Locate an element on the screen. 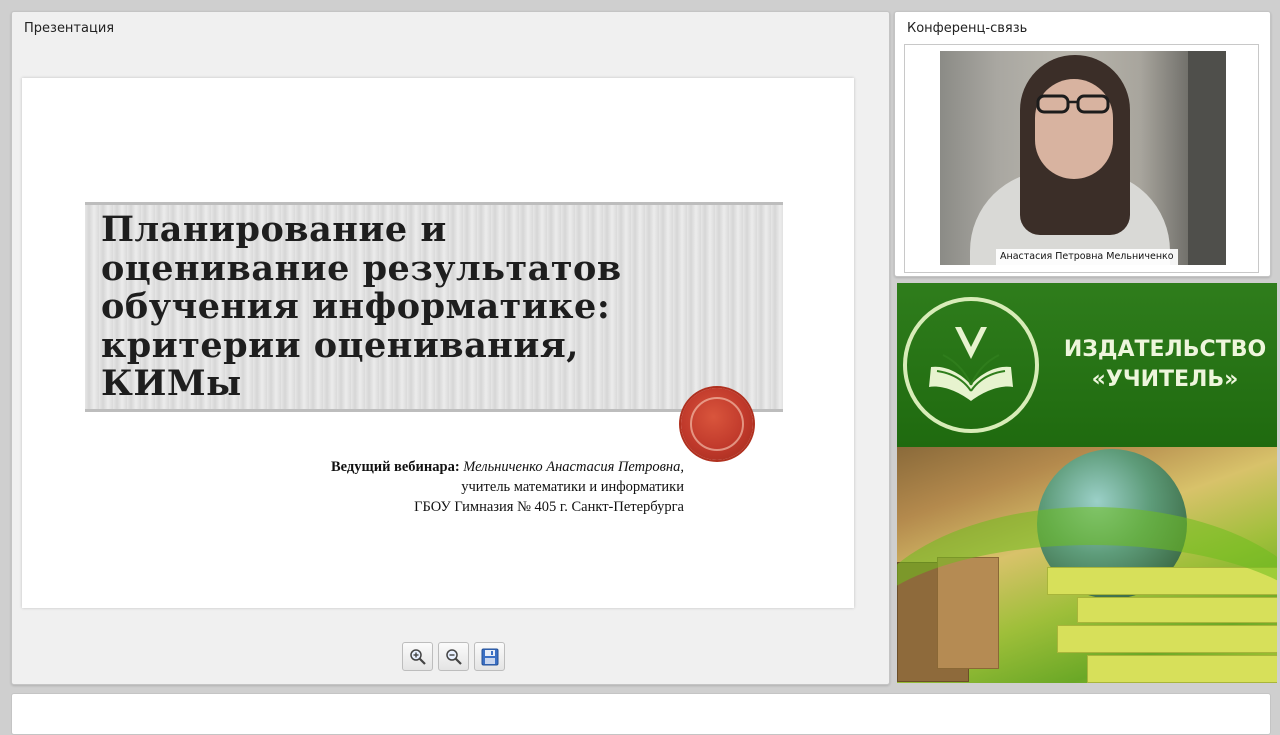 The width and height of the screenshot is (1280, 735). zoom-in-button is located at coordinates (417, 656).